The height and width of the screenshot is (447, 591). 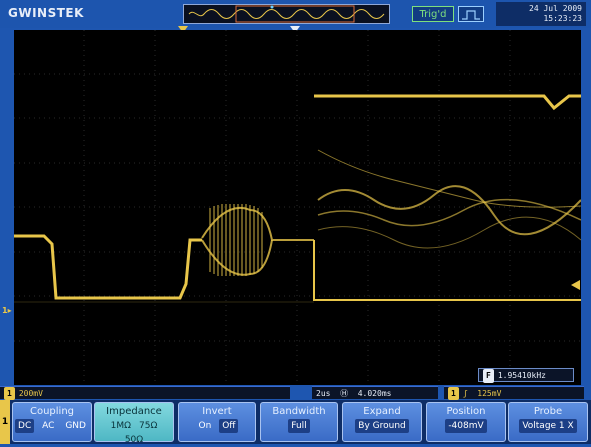 I want to click on invert-title: Invert, so click(x=217, y=411).